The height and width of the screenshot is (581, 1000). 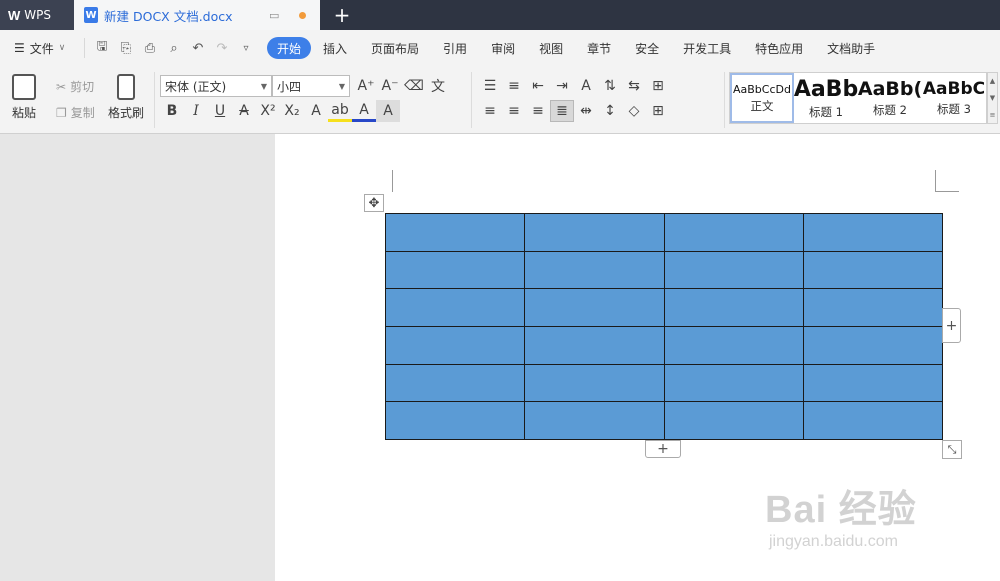 What do you see at coordinates (890, 98) in the screenshot?
I see `style-heading-2: AaBb( 标题 2` at bounding box center [890, 98].